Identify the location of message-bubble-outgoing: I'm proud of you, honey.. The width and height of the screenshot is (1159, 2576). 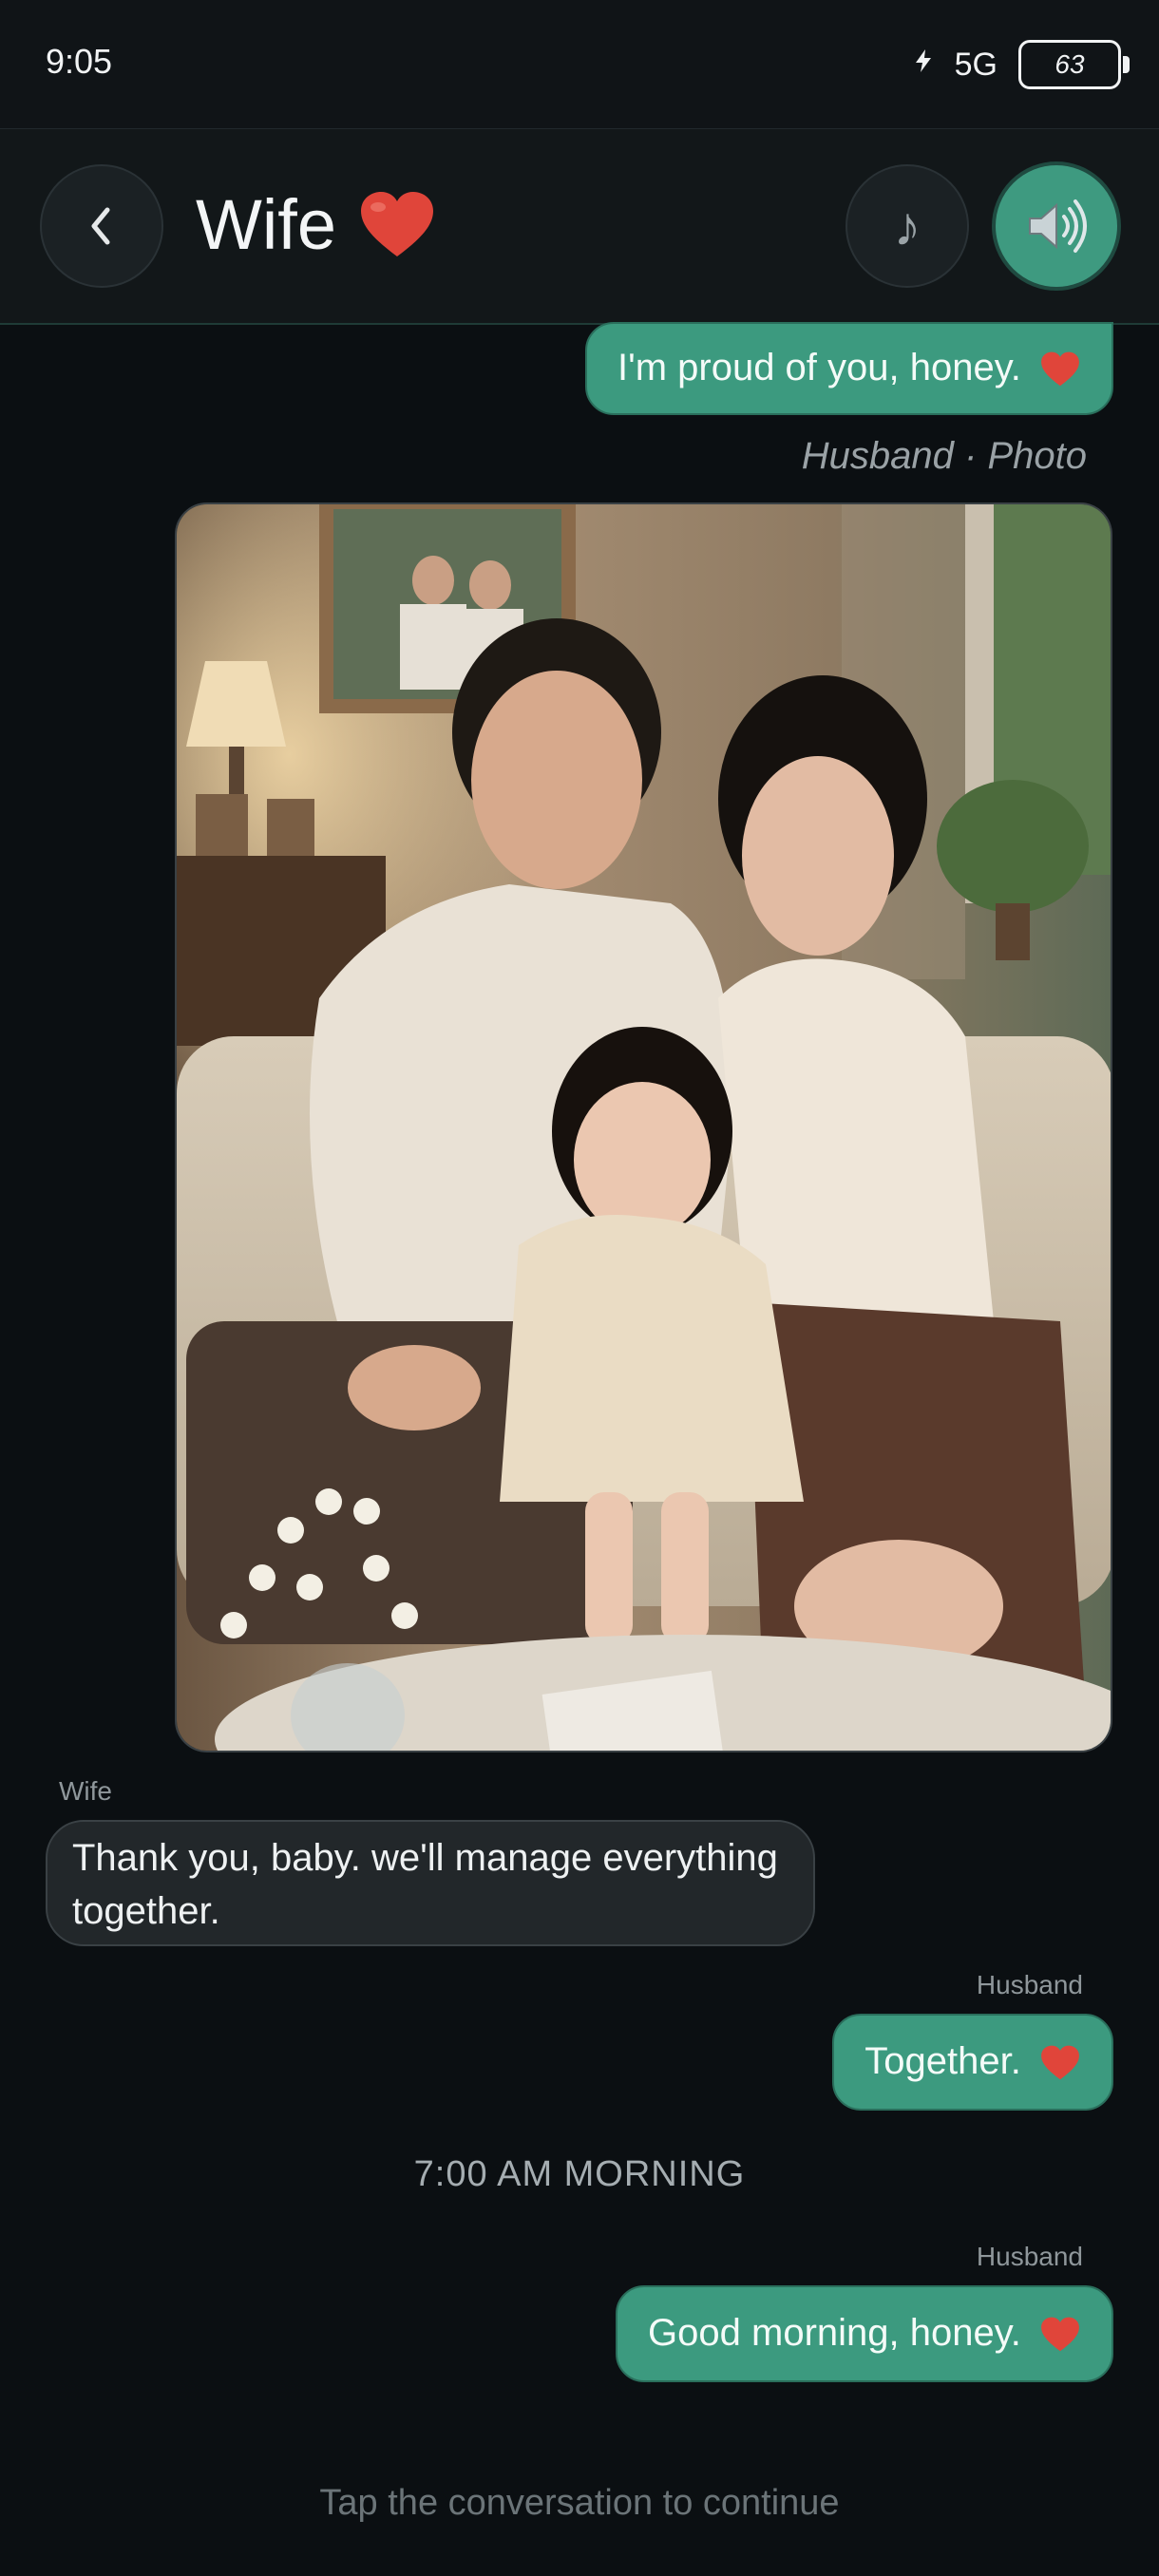
(848, 368).